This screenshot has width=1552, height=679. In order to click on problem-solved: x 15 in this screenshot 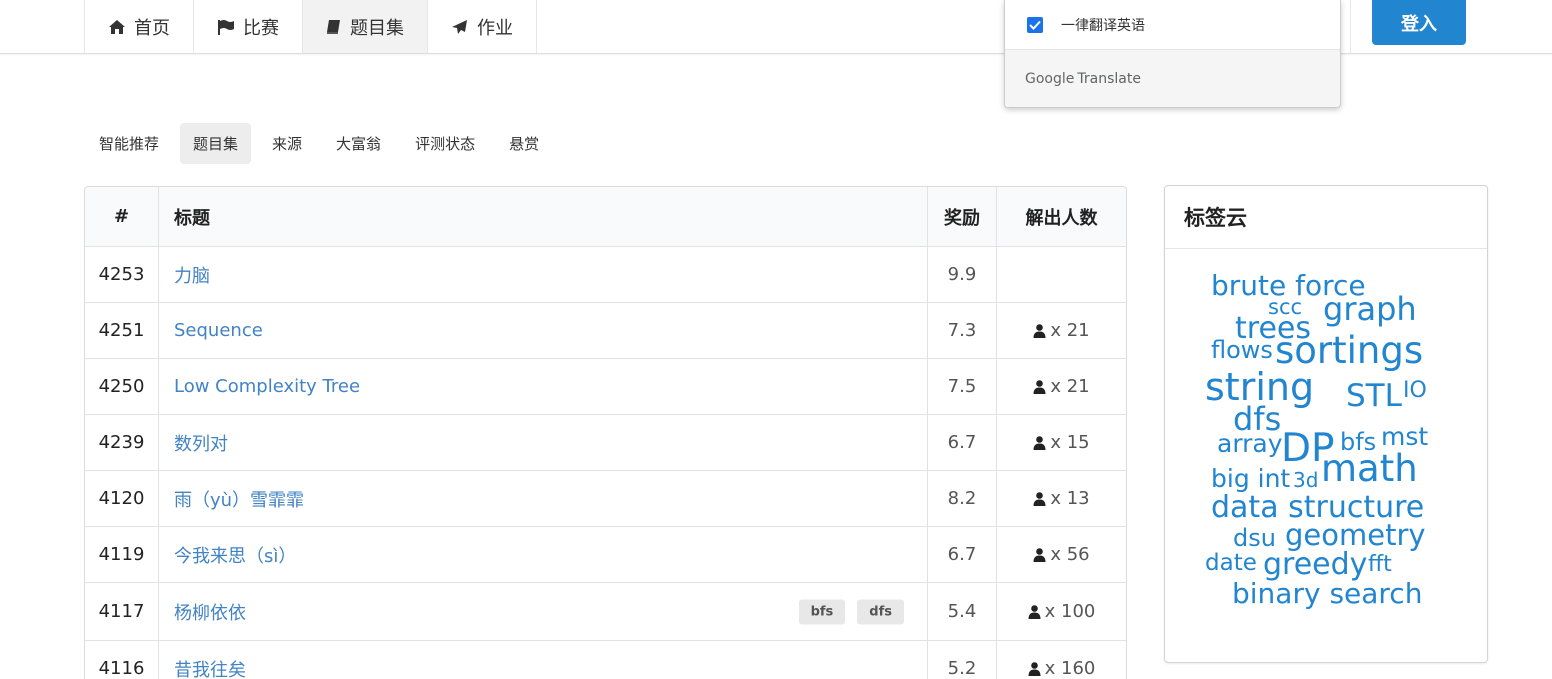, I will do `click(1061, 442)`.